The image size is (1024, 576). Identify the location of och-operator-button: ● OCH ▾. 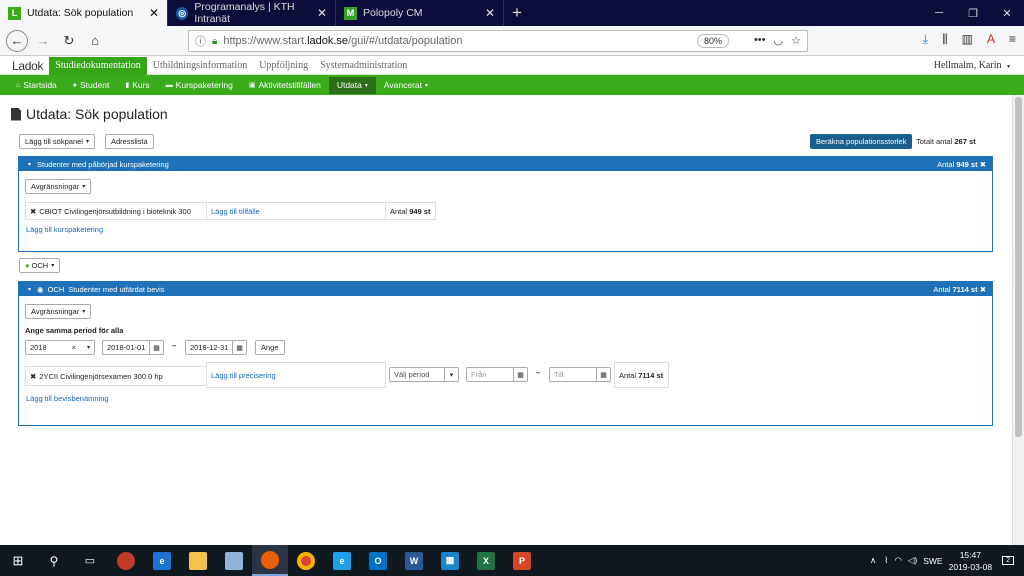
(40, 265).